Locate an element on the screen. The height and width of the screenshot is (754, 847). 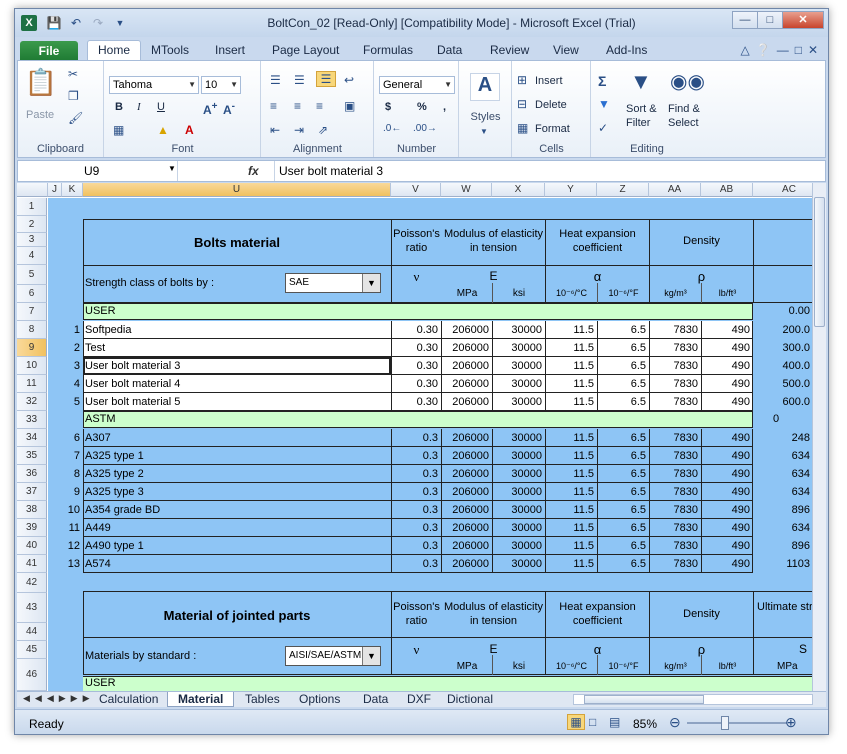
paste-button: Paste is located at coordinates (40, 115).